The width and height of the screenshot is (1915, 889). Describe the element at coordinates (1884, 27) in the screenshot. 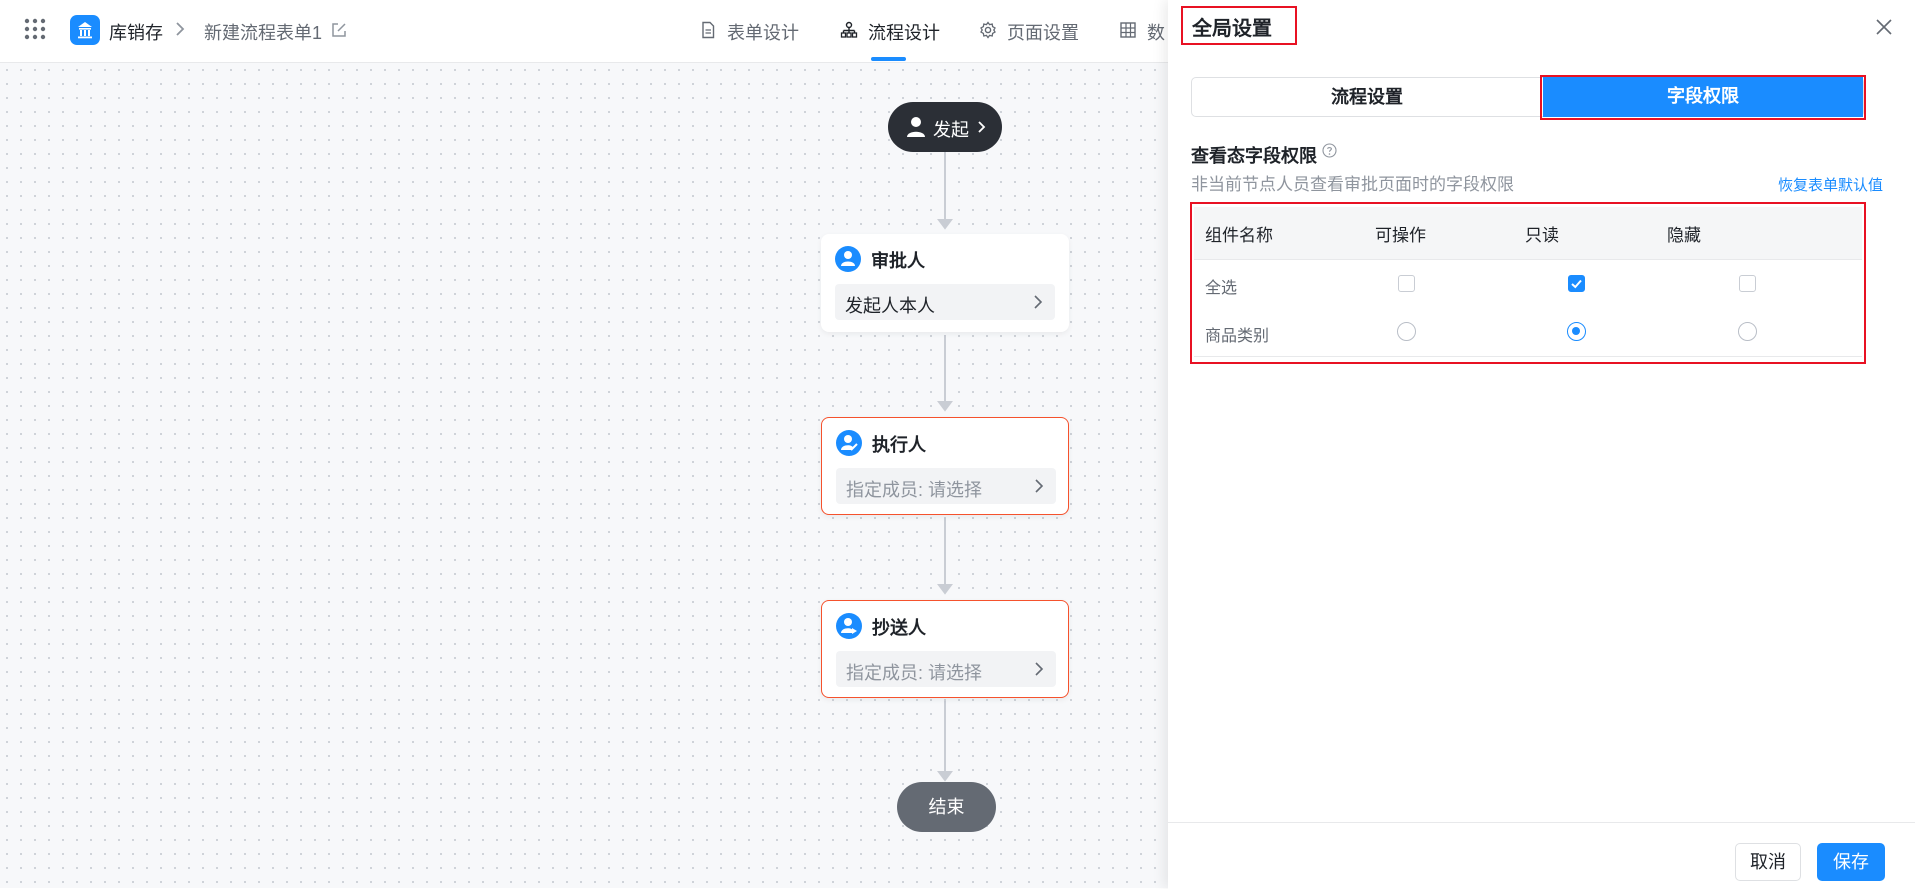

I see `close-icon` at that location.